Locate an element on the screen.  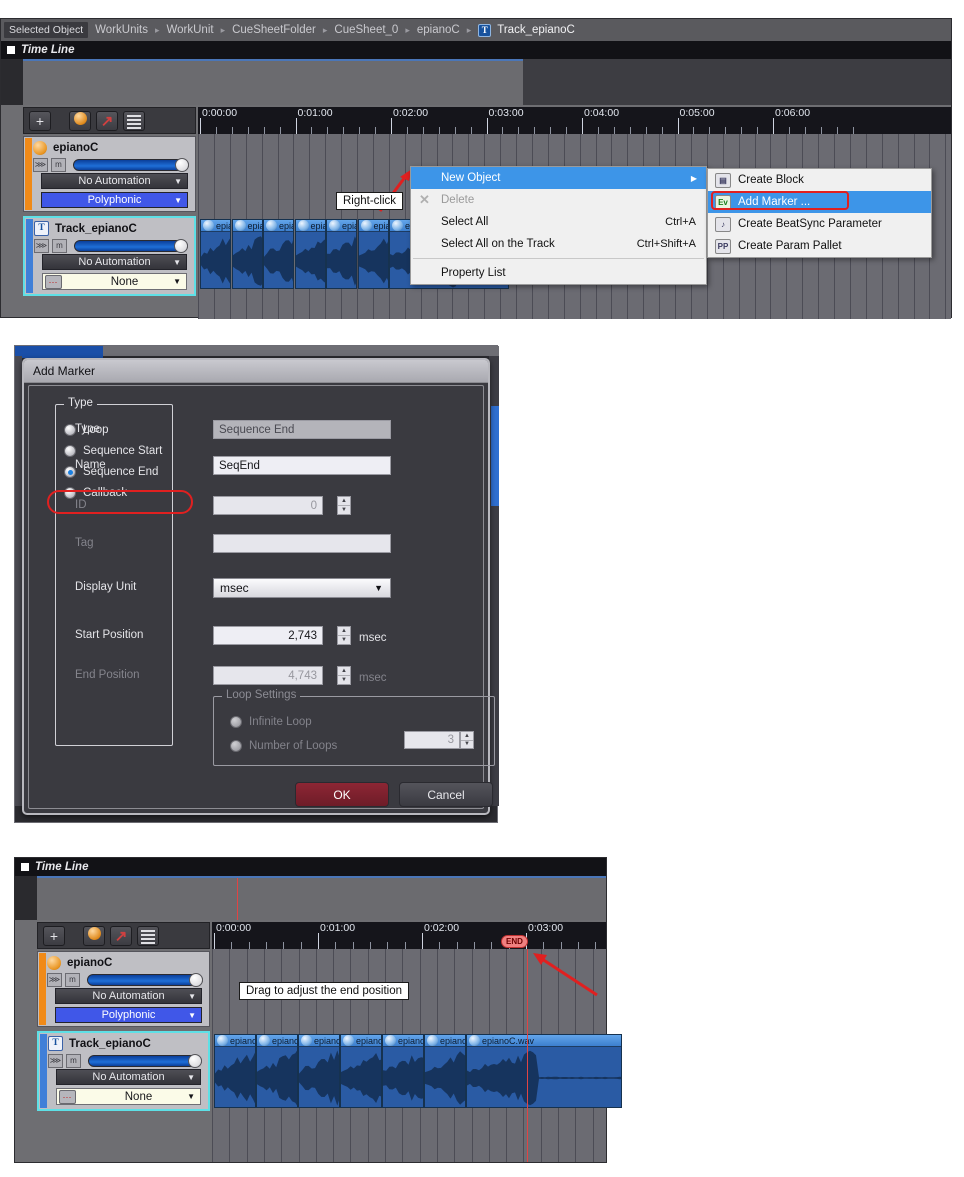
voice-mode-value: Polyphonic is located at coordinates (128, 1015).